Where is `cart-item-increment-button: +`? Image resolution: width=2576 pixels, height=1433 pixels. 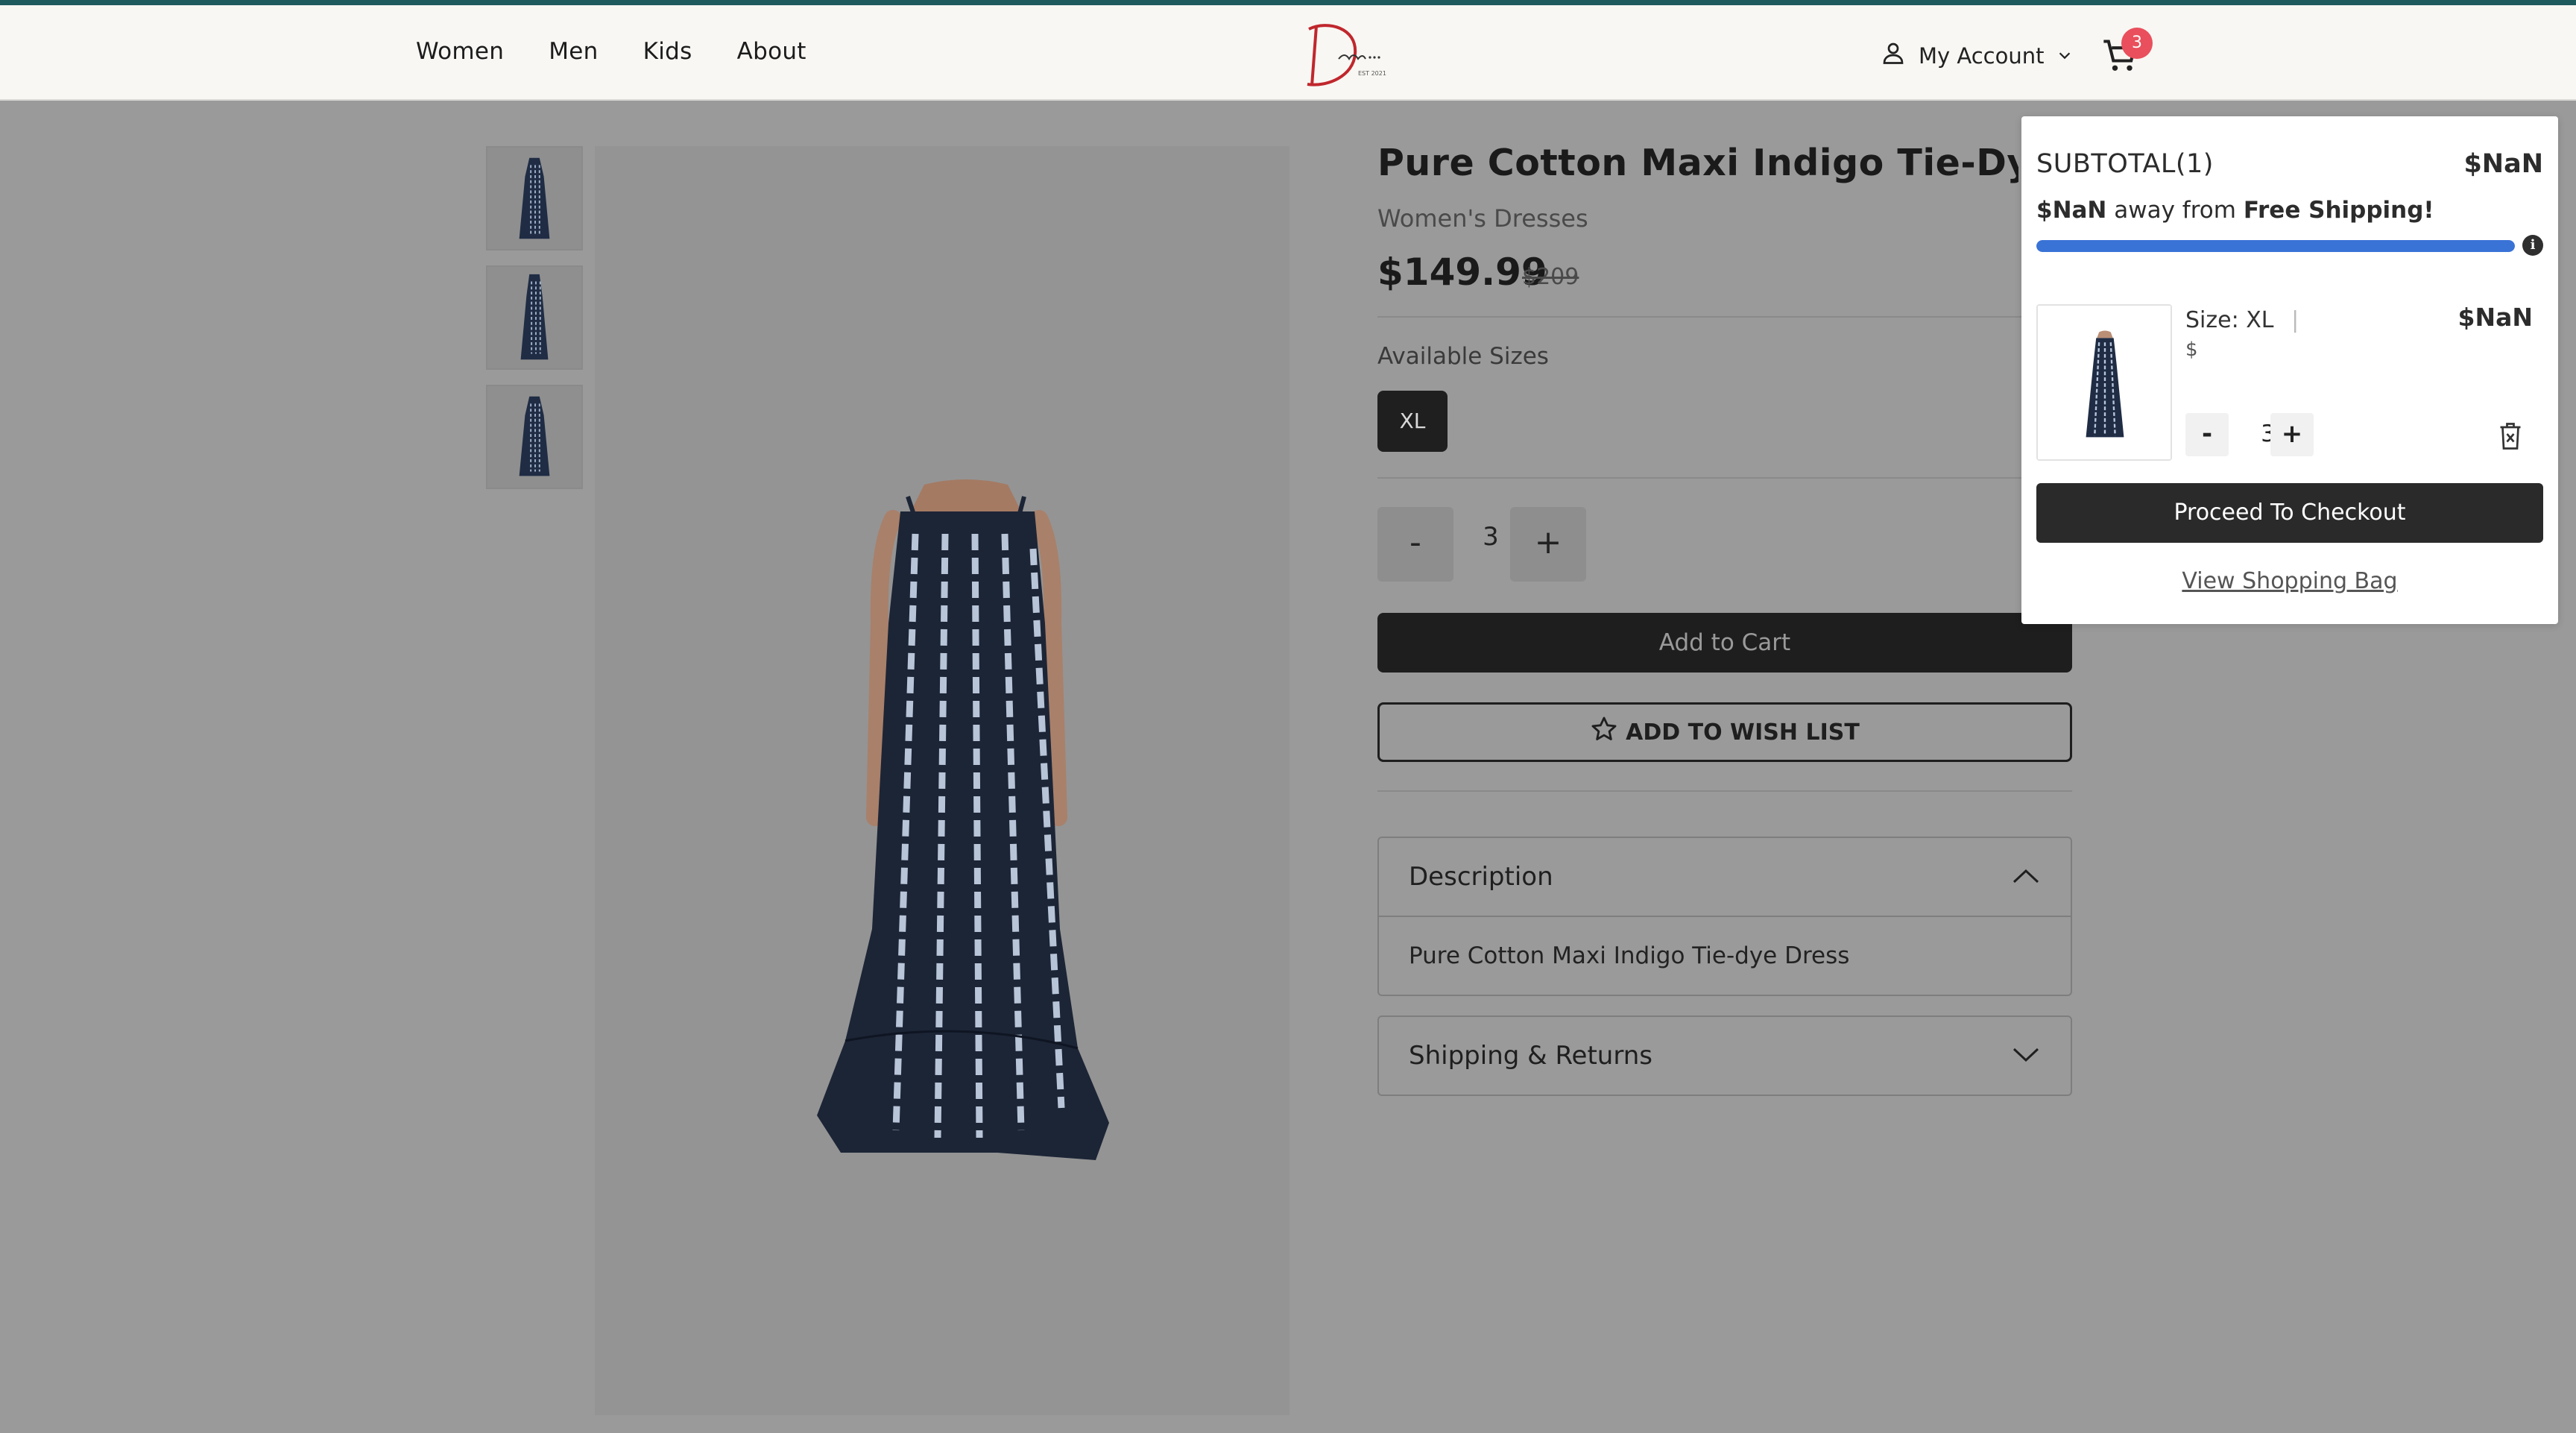
cart-item-increment-button: + is located at coordinates (2292, 435).